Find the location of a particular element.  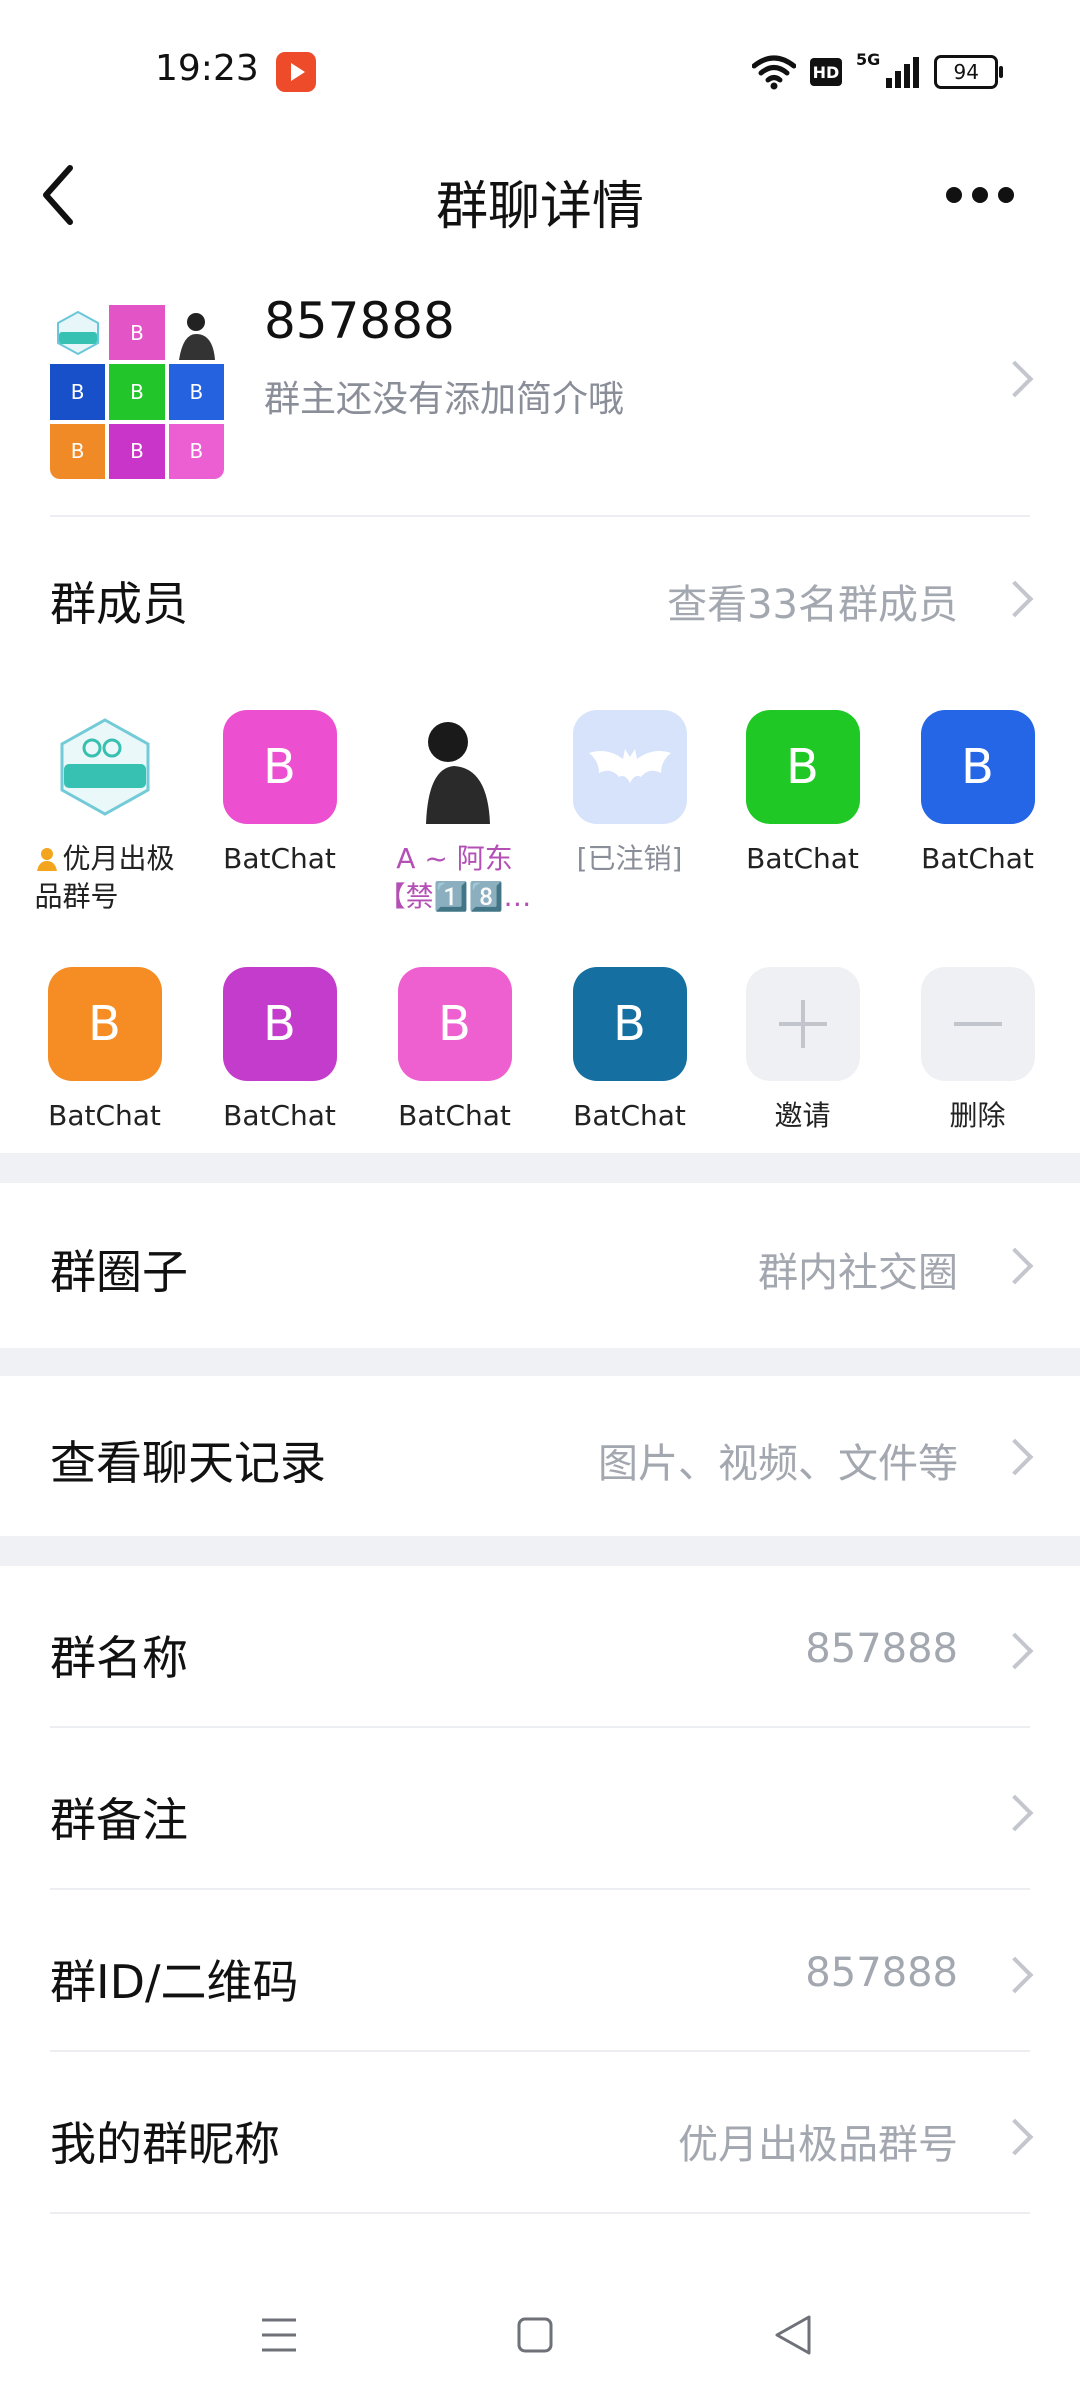

home-nav-button is located at coordinates (535, 2335).